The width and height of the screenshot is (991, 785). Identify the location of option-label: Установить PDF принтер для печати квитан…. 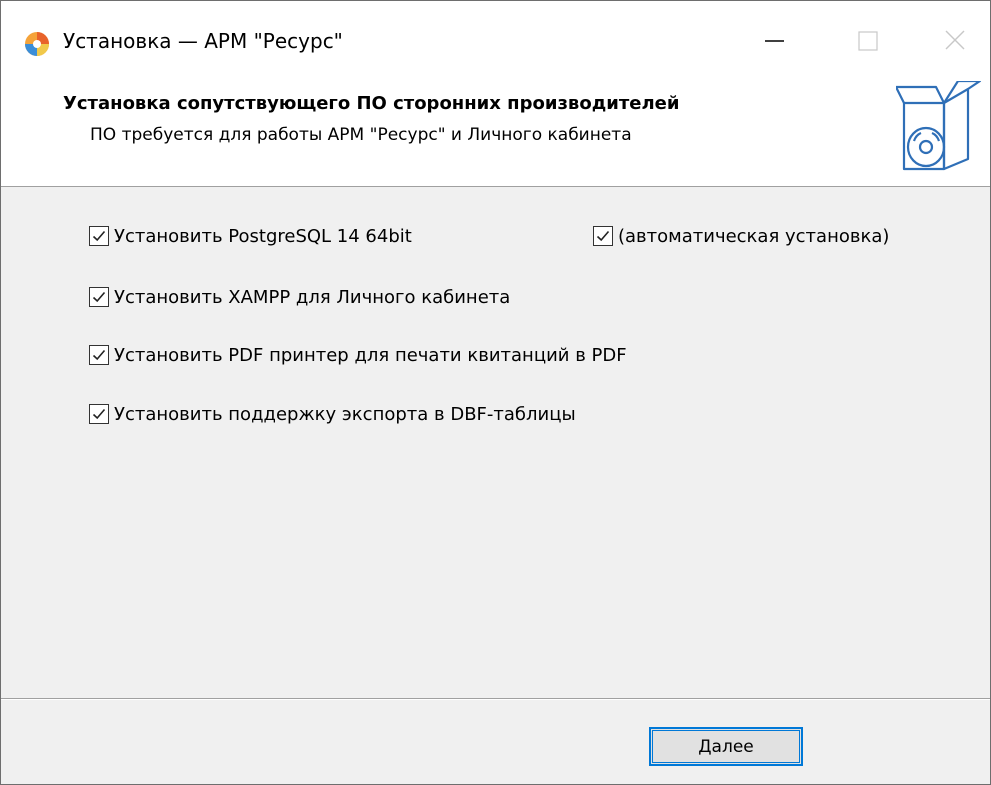
(370, 355).